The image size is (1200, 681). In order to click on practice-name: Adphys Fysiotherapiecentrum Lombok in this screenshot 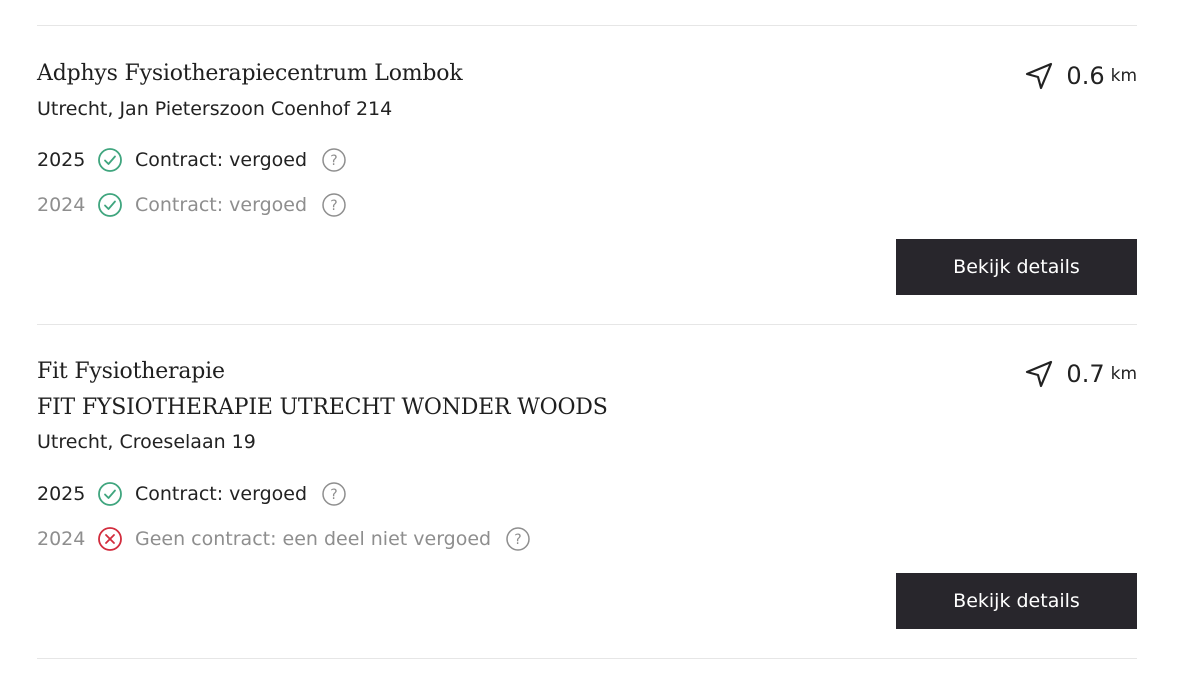, I will do `click(250, 74)`.